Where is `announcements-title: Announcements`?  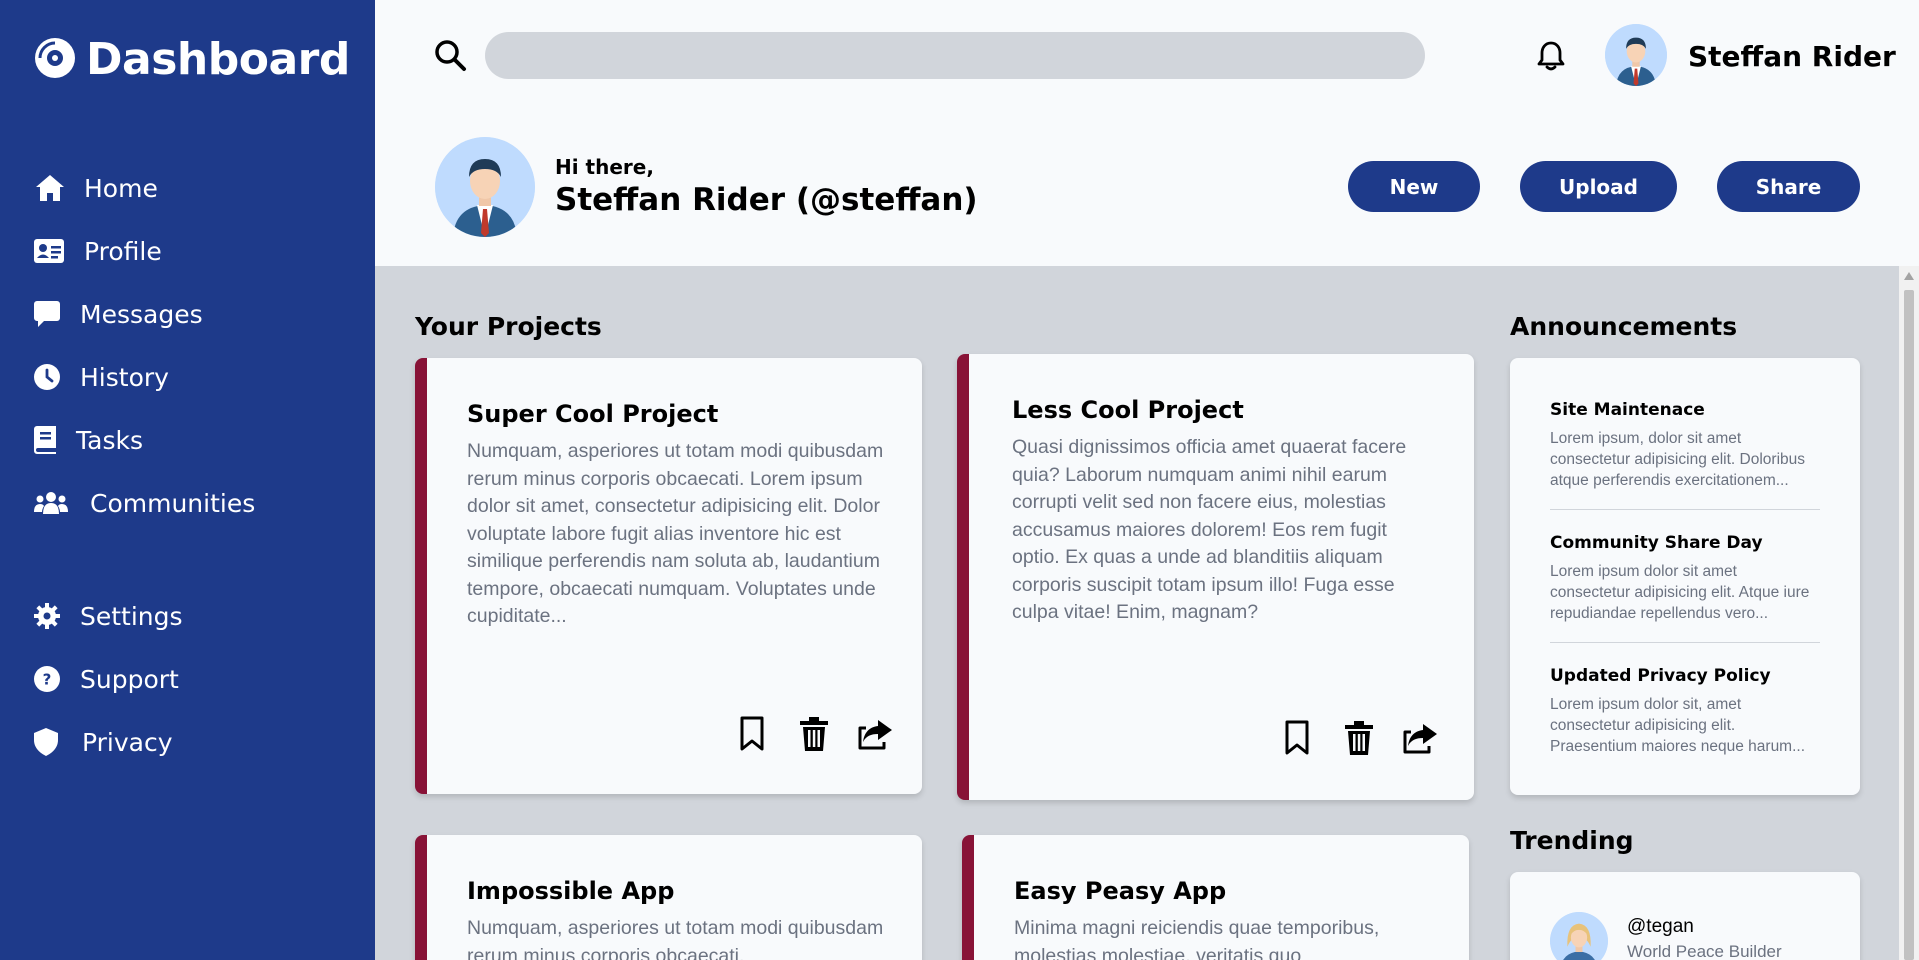
announcements-title: Announcements is located at coordinates (1624, 326).